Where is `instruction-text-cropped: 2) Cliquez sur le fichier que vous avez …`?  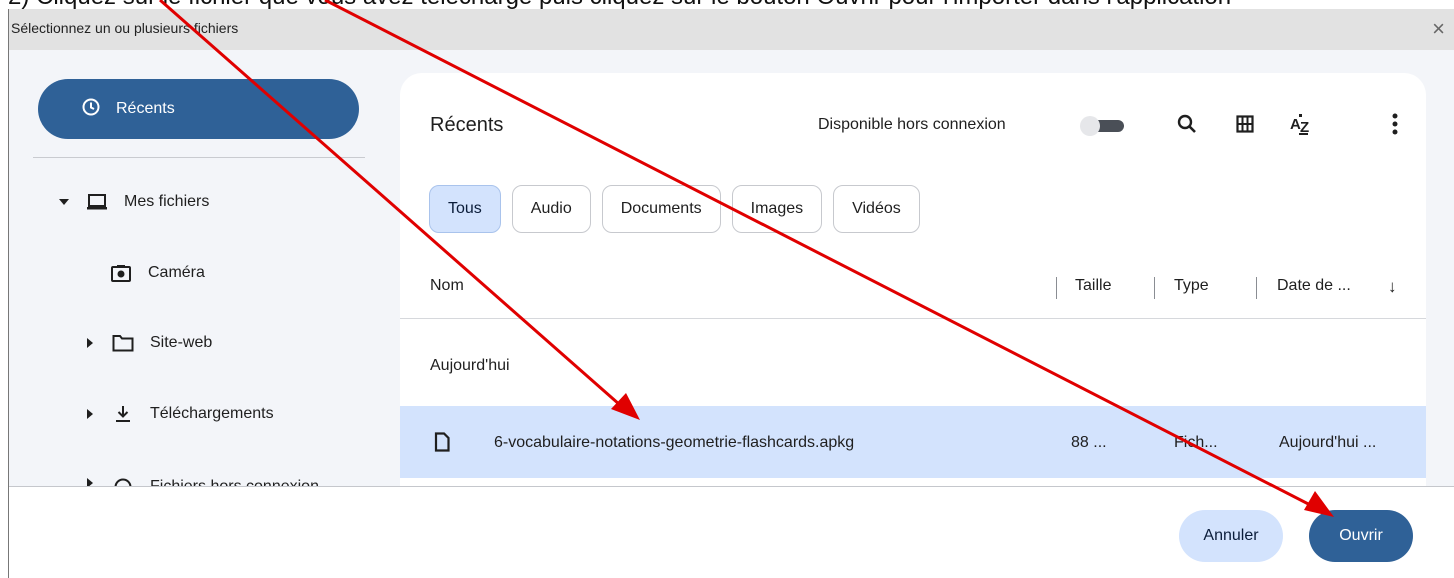 instruction-text-cropped: 2) Cliquez sur le fichier que vous avez … is located at coordinates (727, 4).